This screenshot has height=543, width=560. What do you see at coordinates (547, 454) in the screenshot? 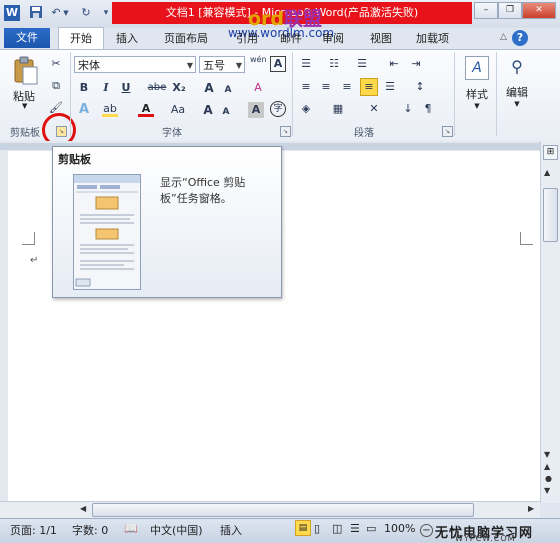
I see `scroll-down-icon: ▼` at bounding box center [547, 454].